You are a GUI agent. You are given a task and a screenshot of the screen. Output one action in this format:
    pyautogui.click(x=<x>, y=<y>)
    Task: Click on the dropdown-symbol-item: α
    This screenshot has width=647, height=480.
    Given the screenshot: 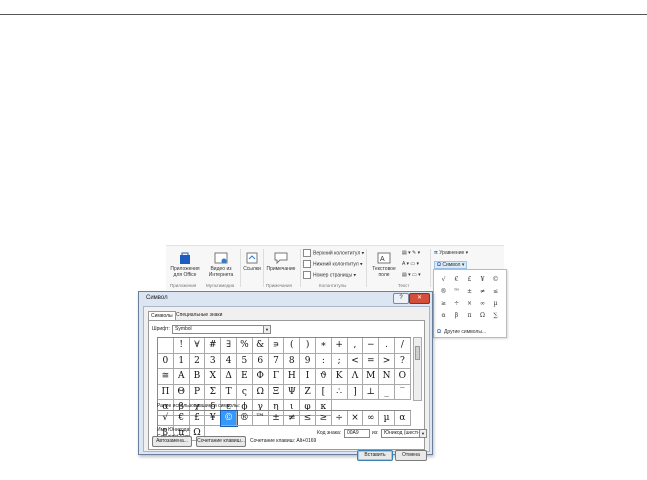 What is the action you would take?
    pyautogui.click(x=443, y=315)
    